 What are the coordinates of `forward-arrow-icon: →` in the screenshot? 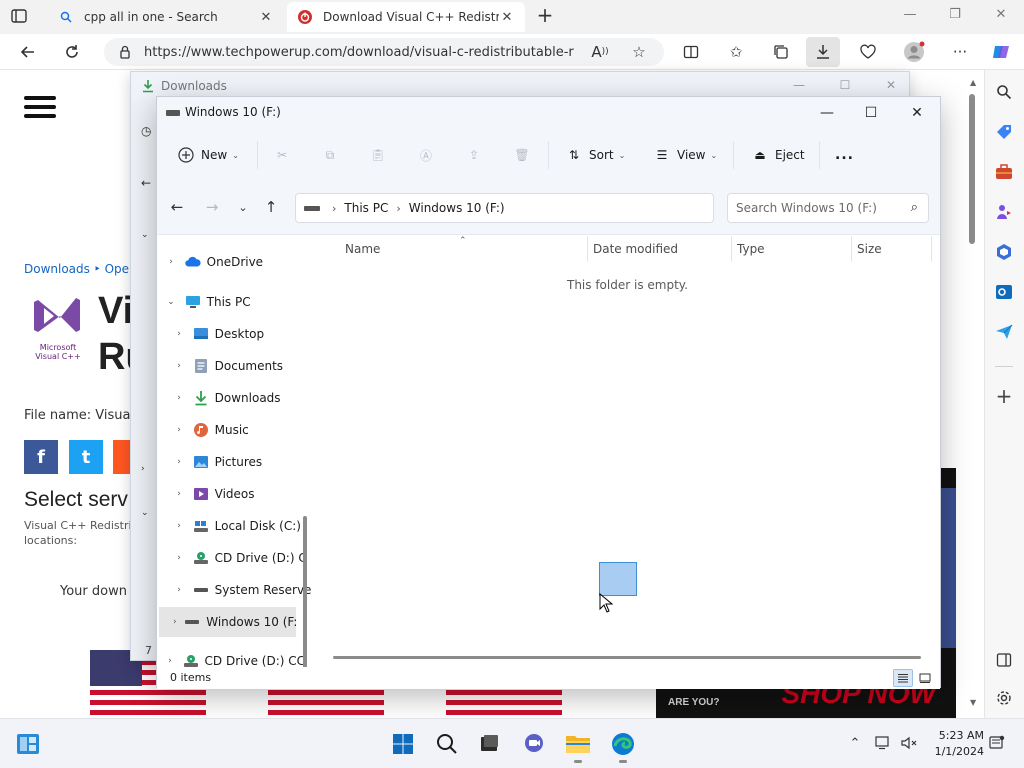 It's located at (212, 207).